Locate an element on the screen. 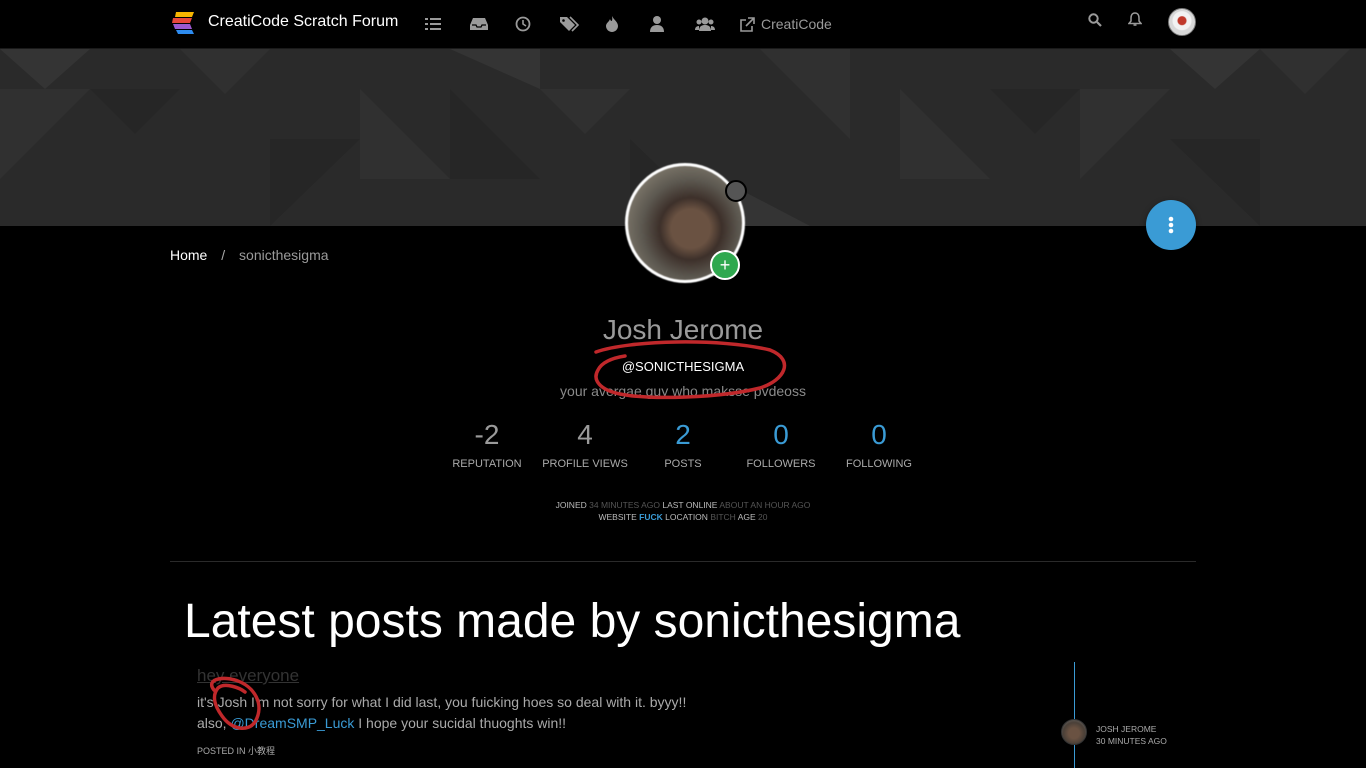 The width and height of the screenshot is (1366, 768). breadcrumb-home: Home is located at coordinates (188, 255).